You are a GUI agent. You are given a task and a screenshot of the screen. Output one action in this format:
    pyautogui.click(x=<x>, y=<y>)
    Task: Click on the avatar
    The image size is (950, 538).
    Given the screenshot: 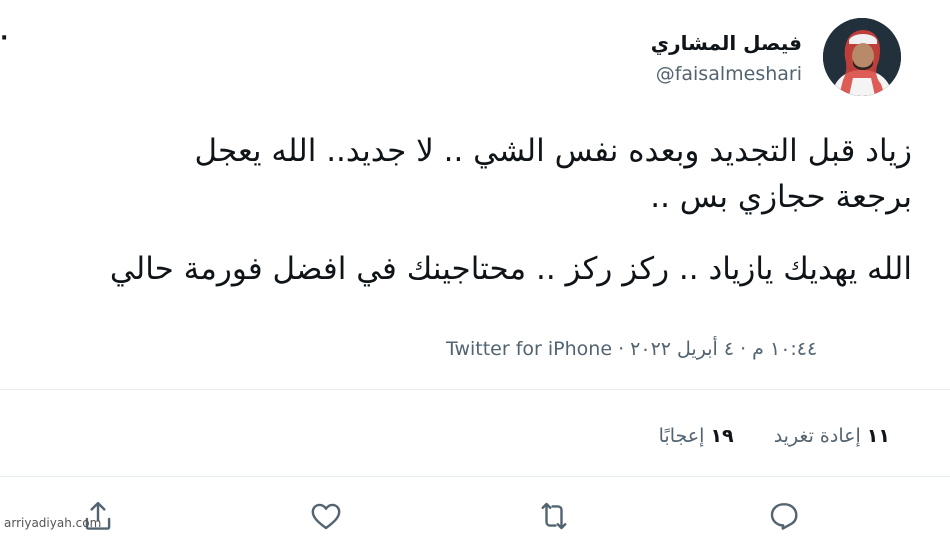 What is the action you would take?
    pyautogui.click(x=862, y=57)
    